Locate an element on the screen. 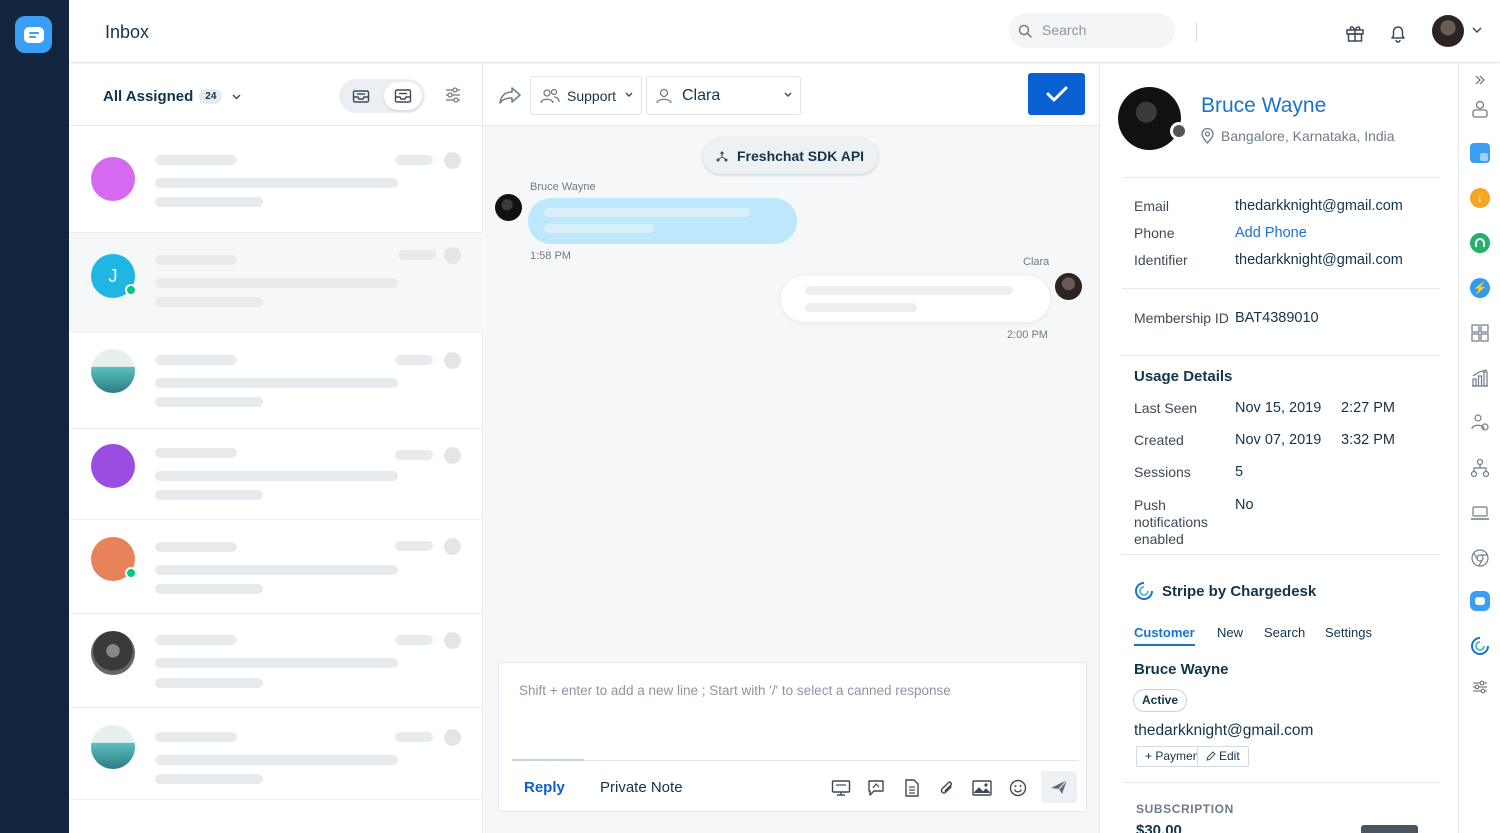 The height and width of the screenshot is (833, 1500). outgoing-message-bubble is located at coordinates (915, 299).